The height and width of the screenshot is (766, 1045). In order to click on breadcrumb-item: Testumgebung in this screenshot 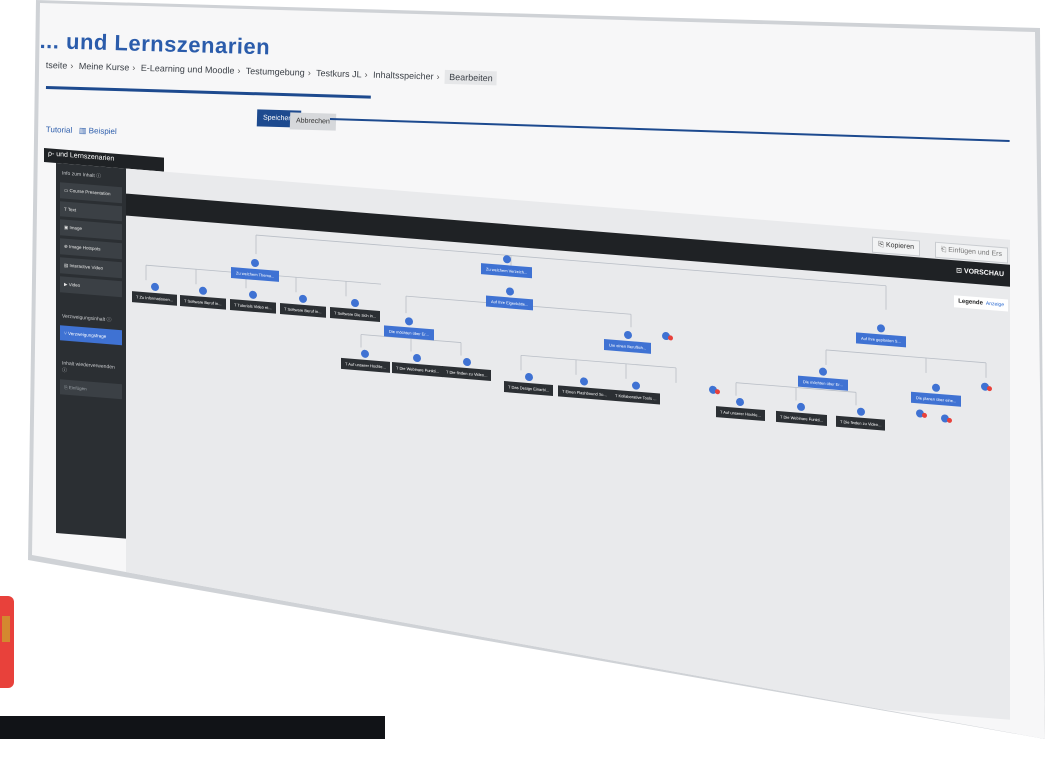, I will do `click(275, 72)`.